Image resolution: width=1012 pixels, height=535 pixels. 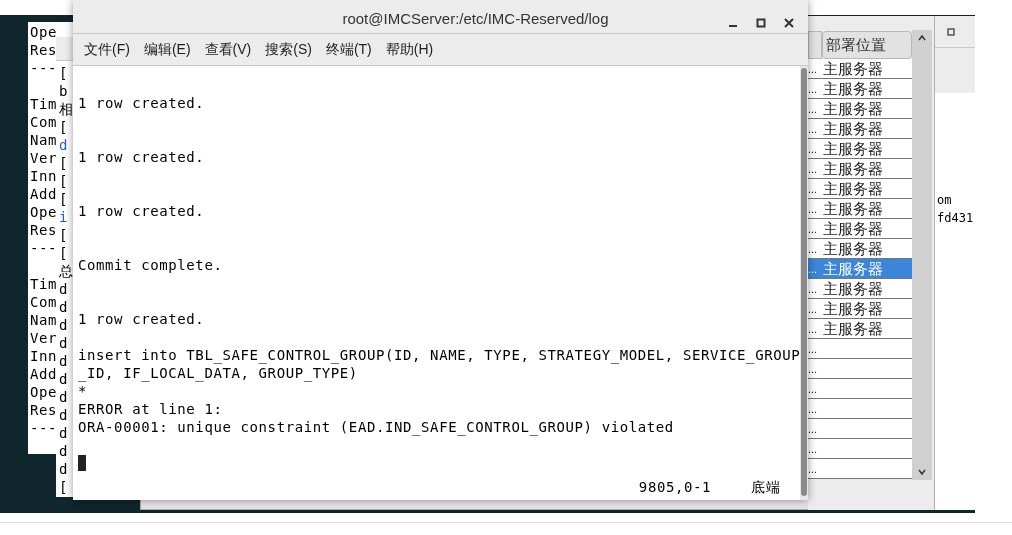 What do you see at coordinates (150, 265) in the screenshot?
I see `terminal-line: Commit complete.` at bounding box center [150, 265].